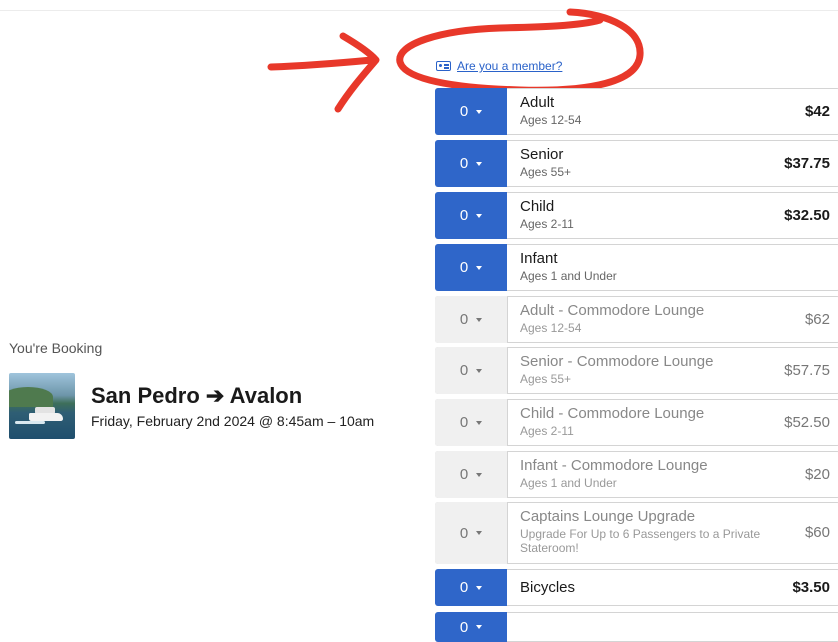  What do you see at coordinates (608, 516) in the screenshot?
I see `fare-name: Captains Lounge Upgrade` at bounding box center [608, 516].